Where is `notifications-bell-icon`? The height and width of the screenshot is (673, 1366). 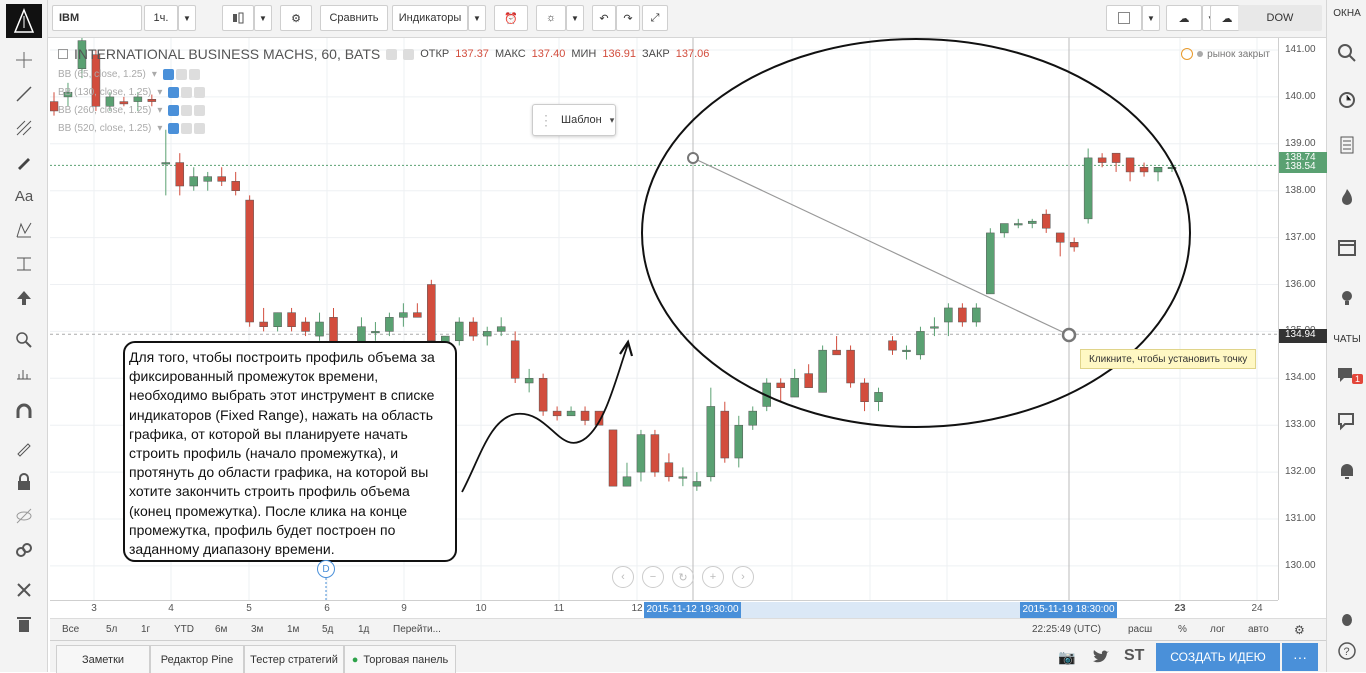
notifications-bell-icon is located at coordinates (1347, 471).